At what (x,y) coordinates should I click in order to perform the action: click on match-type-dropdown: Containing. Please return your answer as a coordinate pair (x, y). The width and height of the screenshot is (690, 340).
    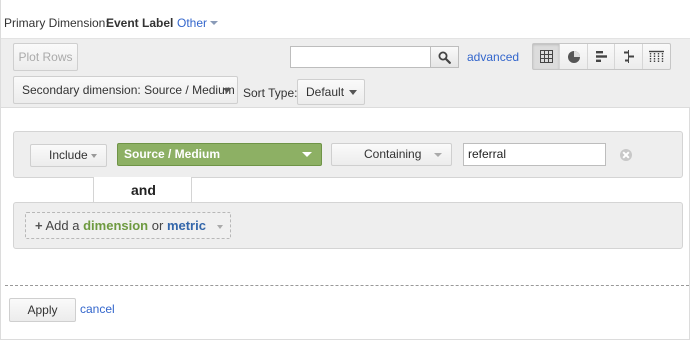
    Looking at the image, I should click on (391, 154).